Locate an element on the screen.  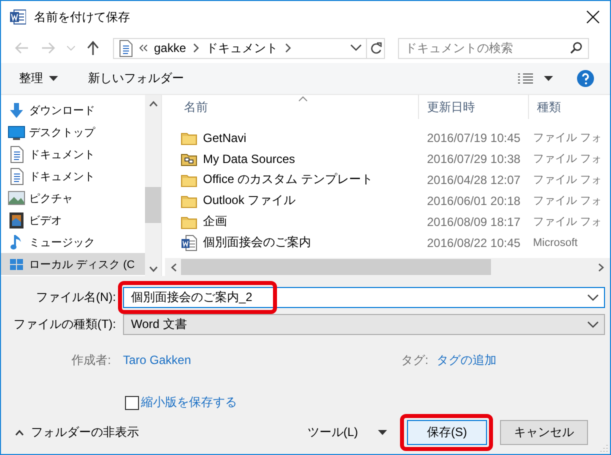
sidebar-item: ダウンロード is located at coordinates (73, 110).